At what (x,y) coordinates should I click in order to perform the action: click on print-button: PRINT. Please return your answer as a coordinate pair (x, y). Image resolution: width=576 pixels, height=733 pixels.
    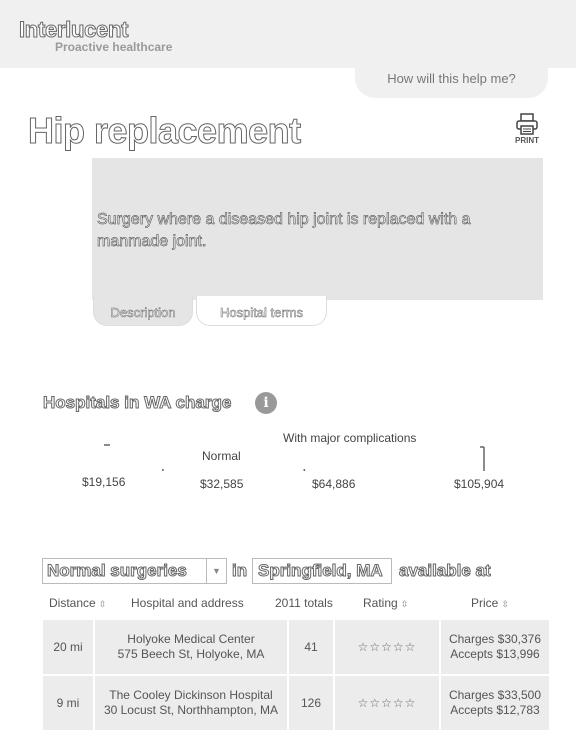
    Looking at the image, I should click on (527, 129).